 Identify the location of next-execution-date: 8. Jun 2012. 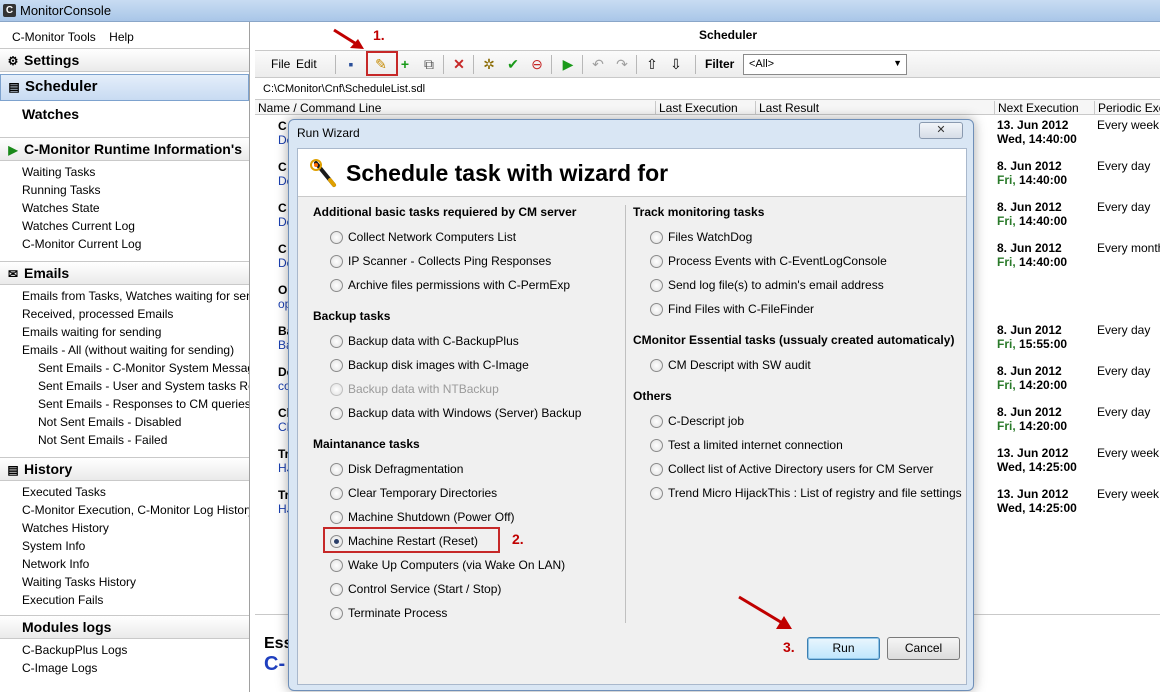
(1029, 371).